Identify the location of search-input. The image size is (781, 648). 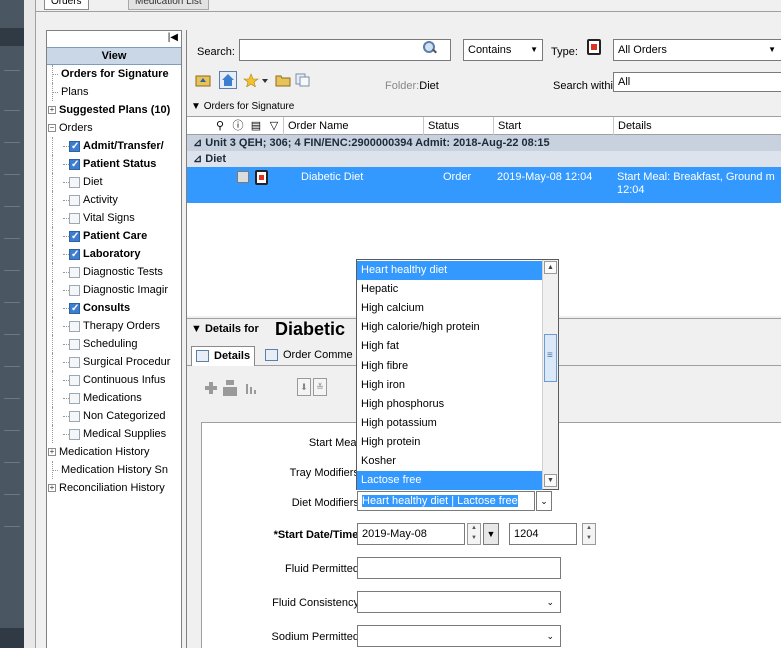
(345, 50).